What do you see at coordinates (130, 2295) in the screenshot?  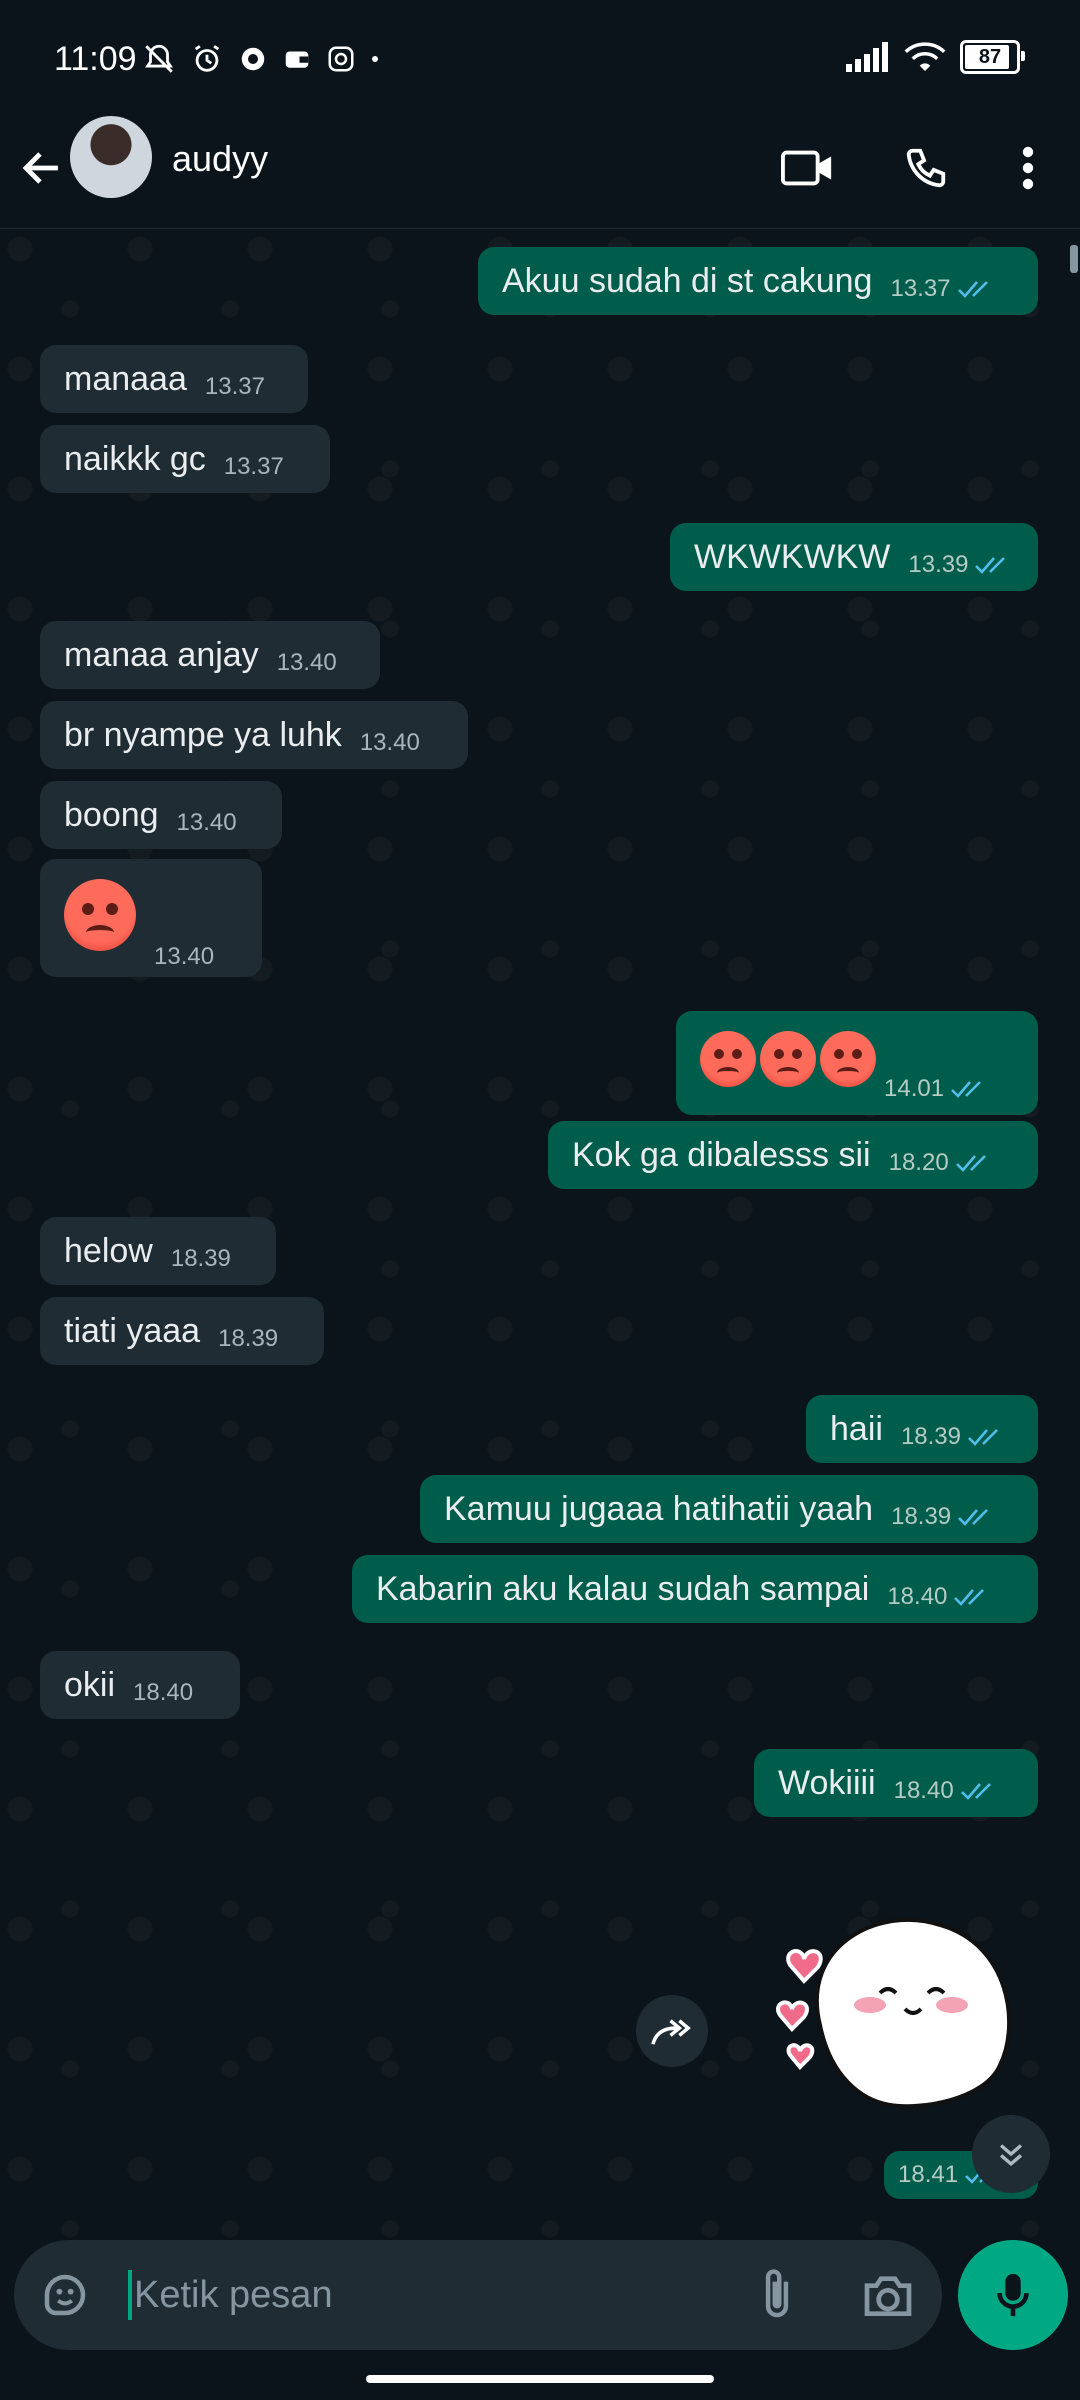 I see `text-cursor` at bounding box center [130, 2295].